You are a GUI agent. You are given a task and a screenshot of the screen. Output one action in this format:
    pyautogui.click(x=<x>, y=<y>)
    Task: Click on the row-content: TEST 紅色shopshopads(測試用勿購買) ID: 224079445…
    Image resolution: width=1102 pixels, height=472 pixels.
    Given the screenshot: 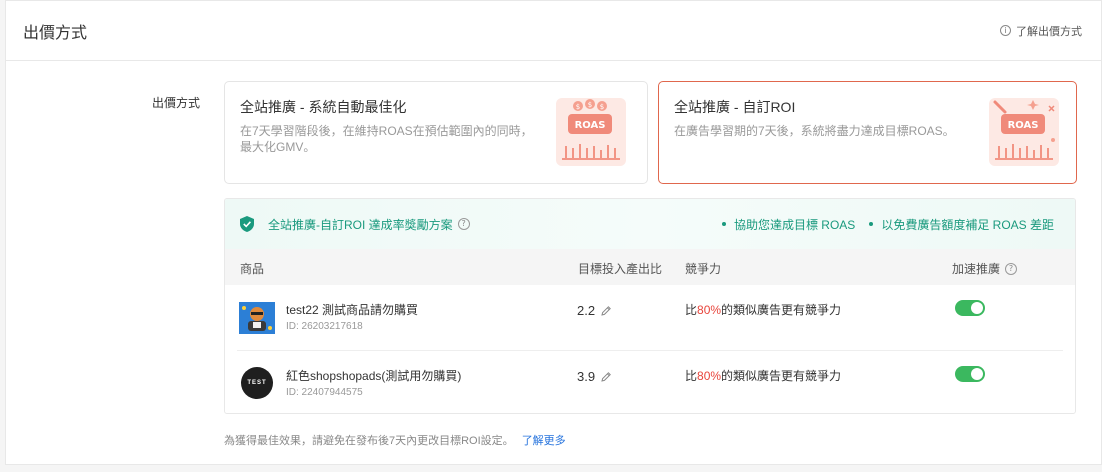 What is the action you would take?
    pyautogui.click(x=650, y=382)
    